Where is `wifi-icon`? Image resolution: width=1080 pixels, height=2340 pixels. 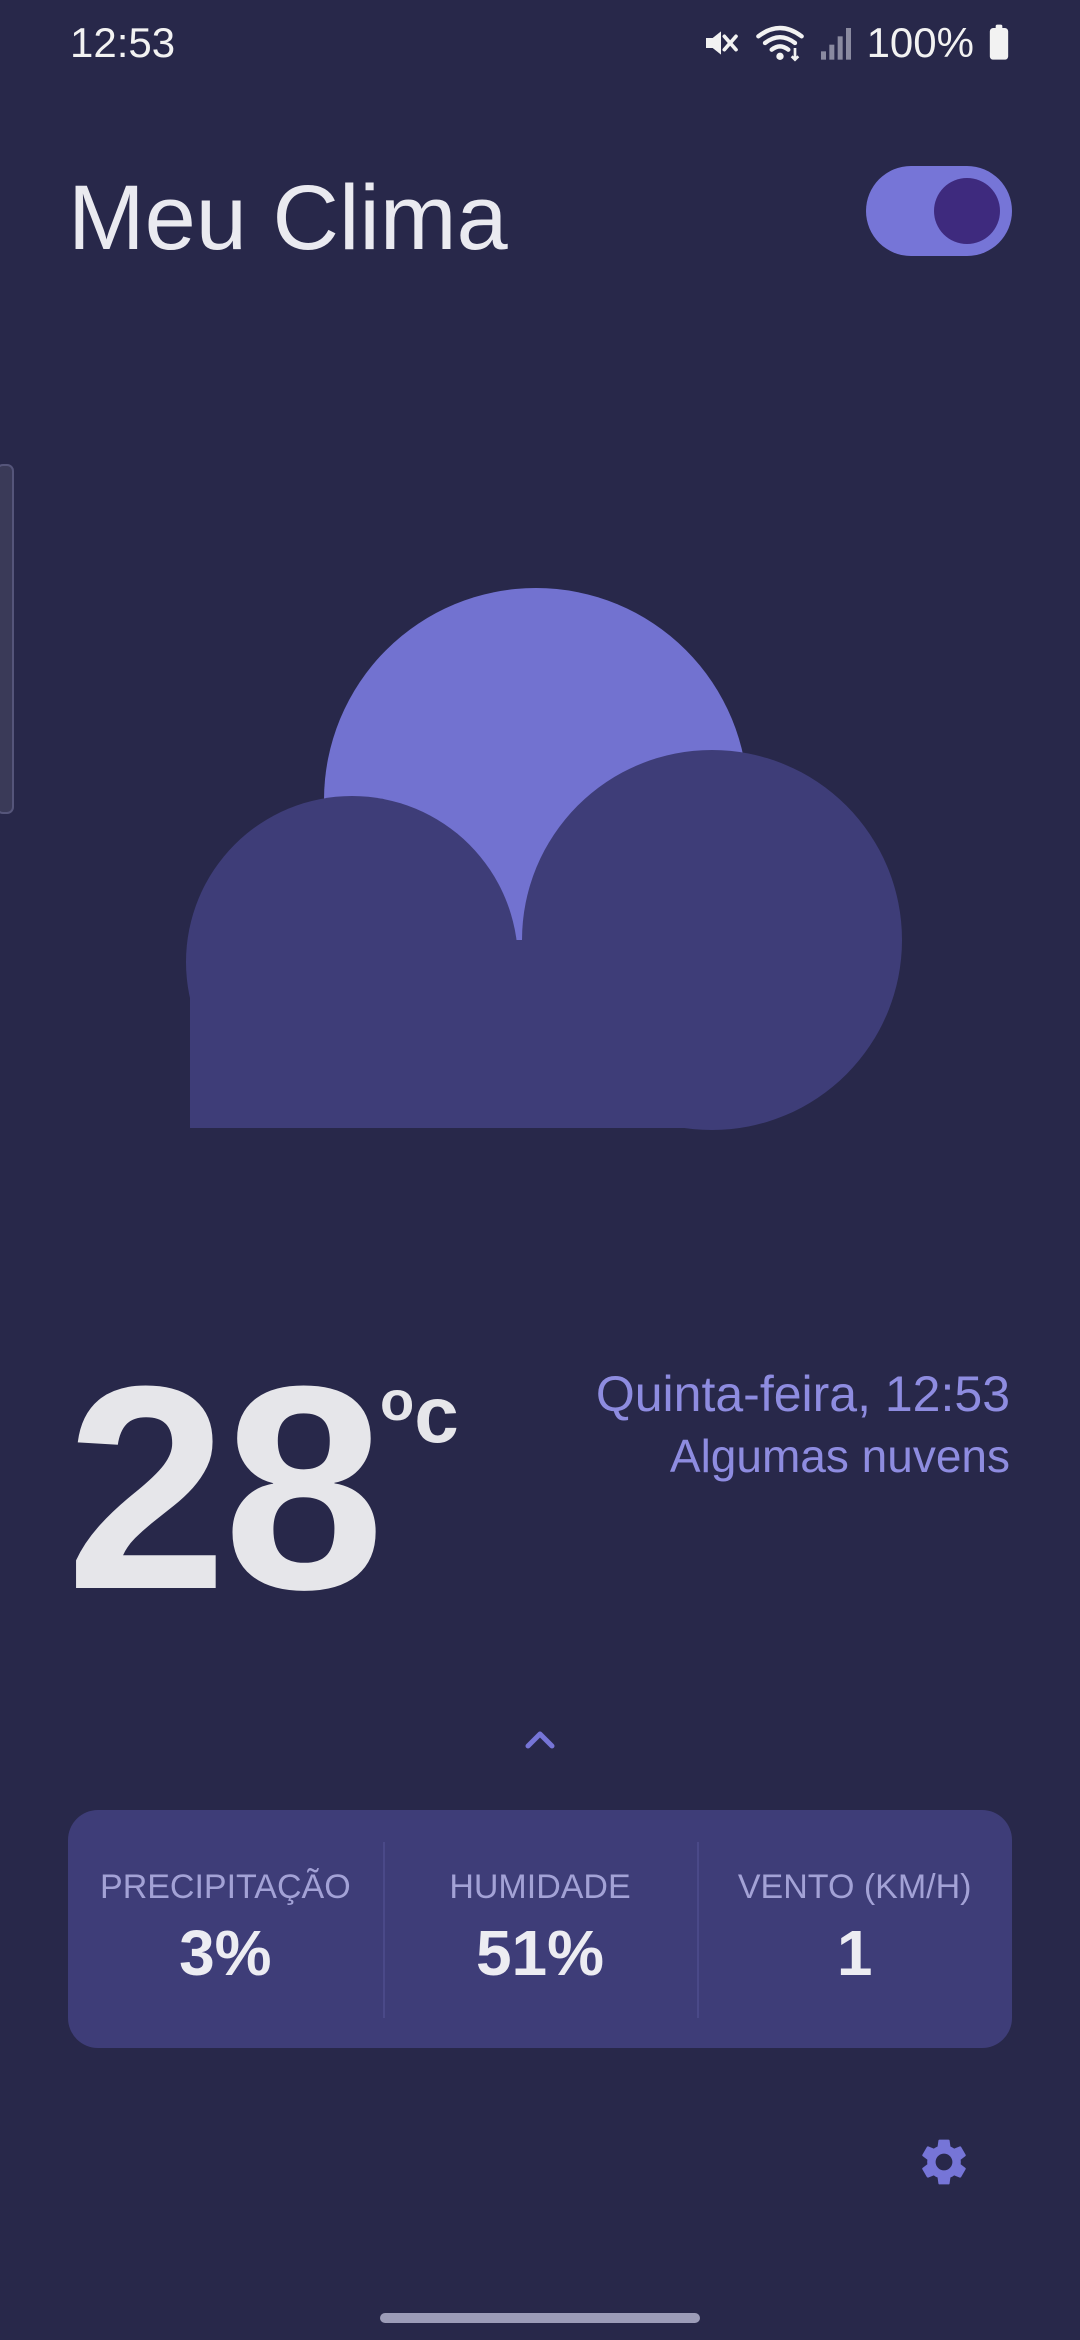 wifi-icon is located at coordinates (780, 43).